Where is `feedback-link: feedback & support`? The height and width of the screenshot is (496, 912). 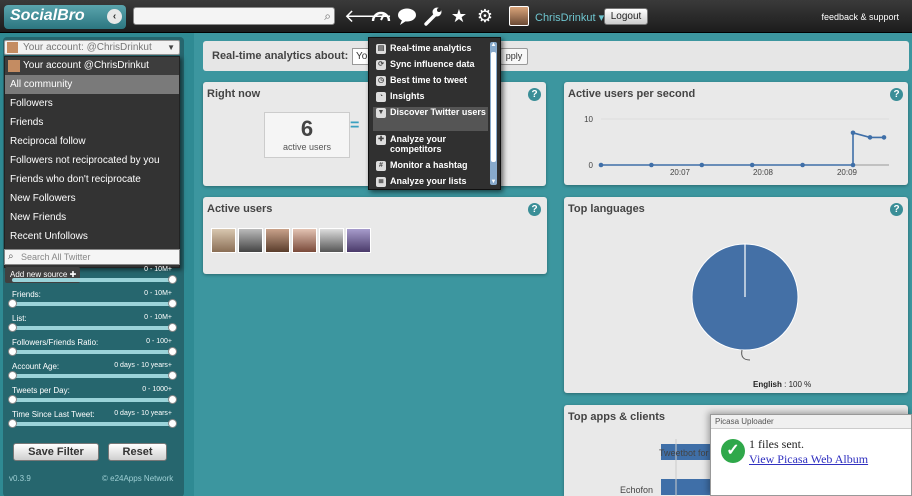 feedback-link: feedback & support is located at coordinates (860, 17).